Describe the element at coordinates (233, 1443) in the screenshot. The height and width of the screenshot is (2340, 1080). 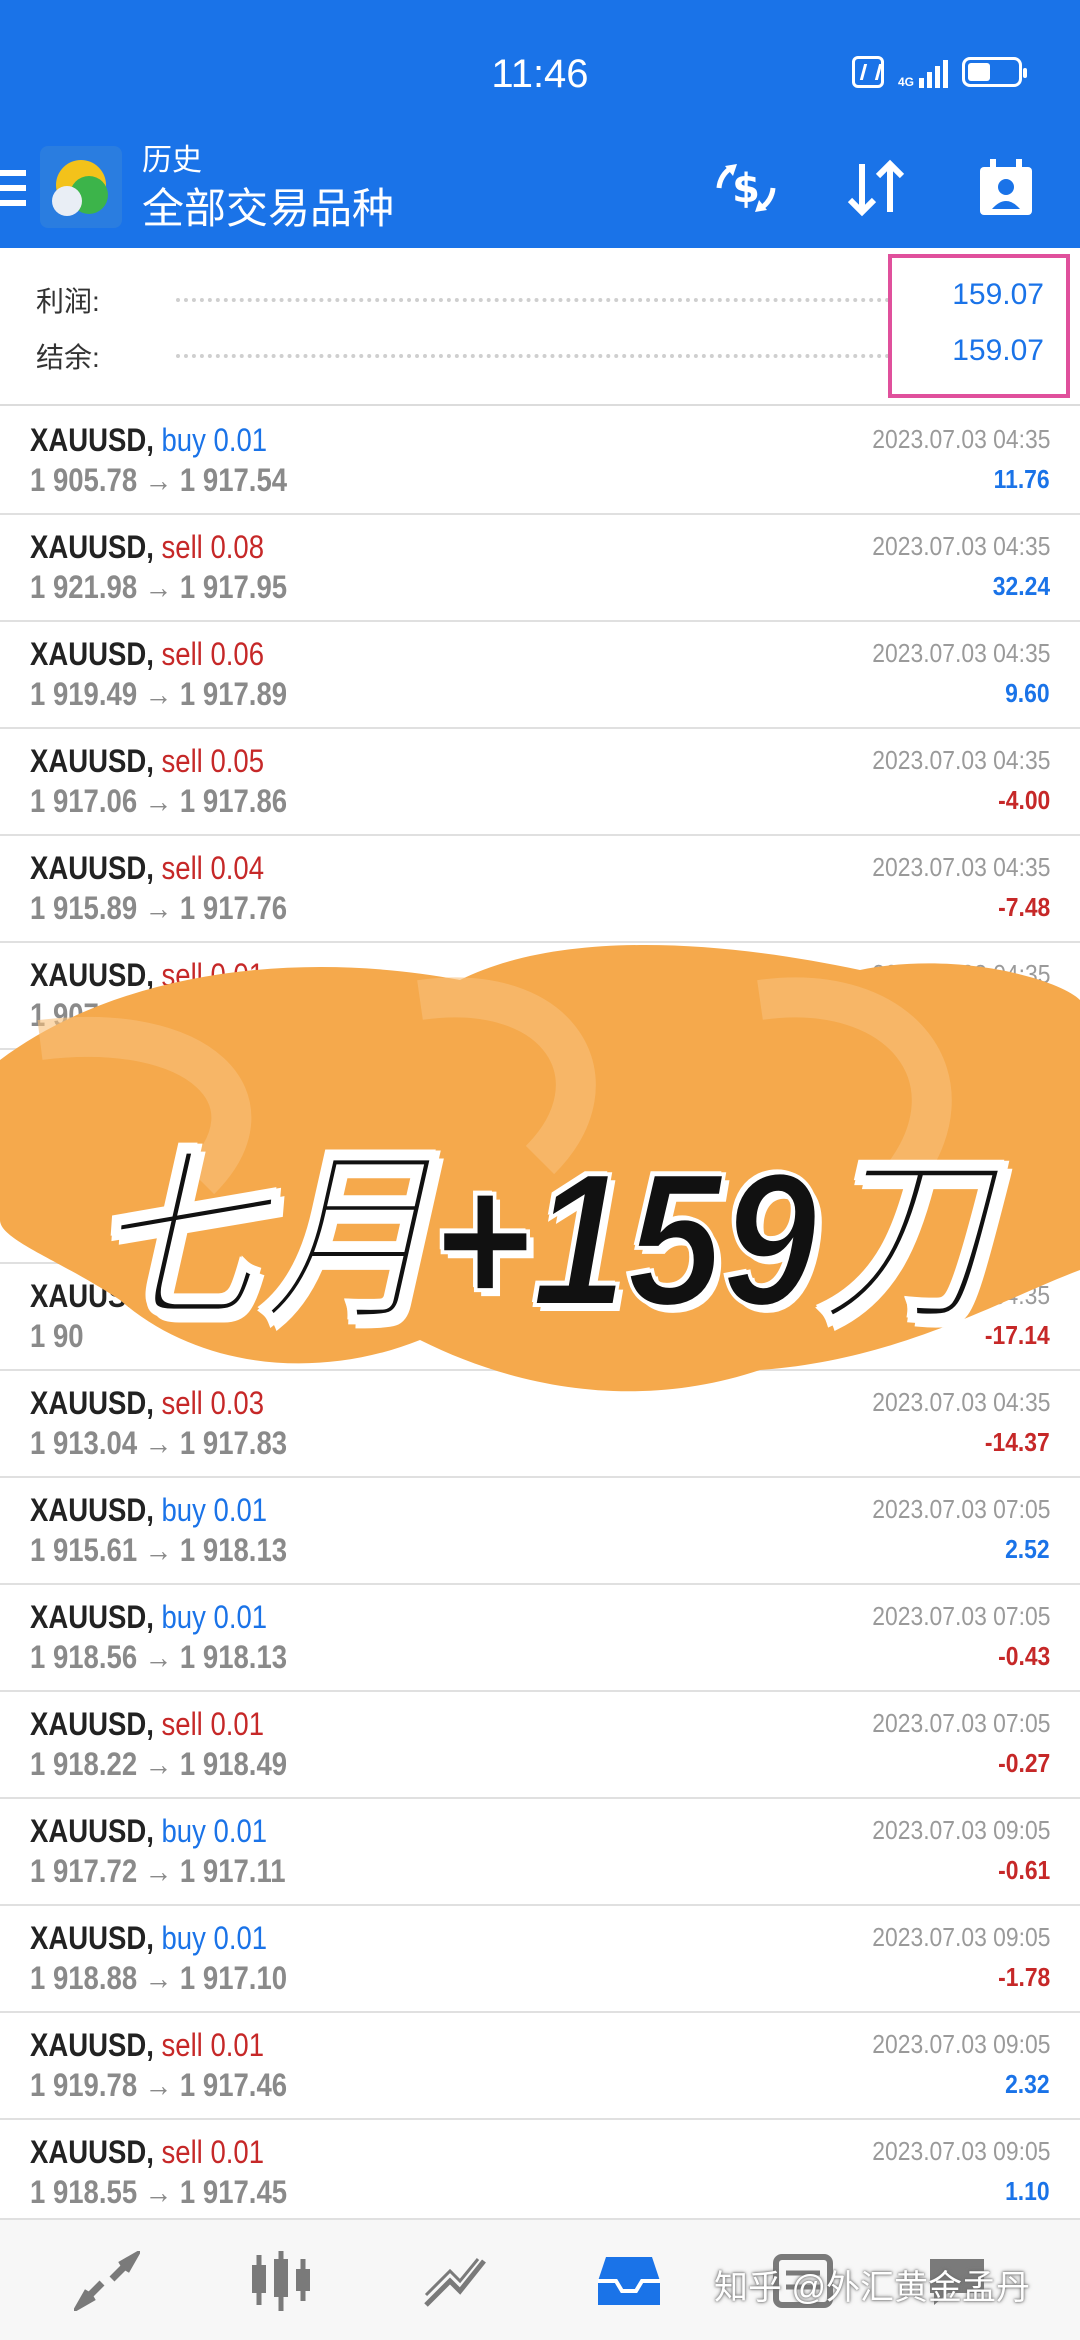
I see `close-price: 1 917.83` at that location.